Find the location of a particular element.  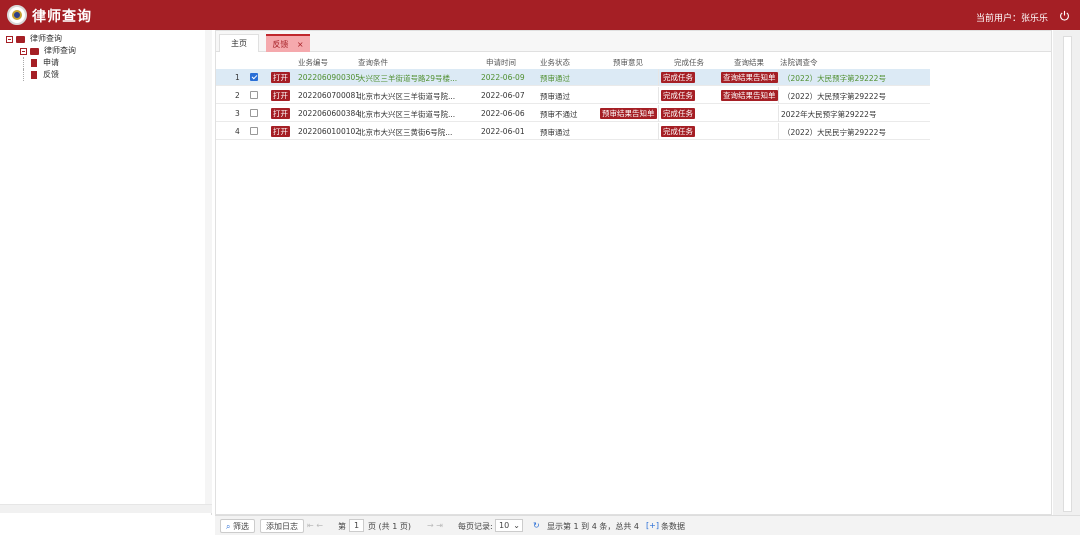

expand-link: [+] is located at coordinates (652, 525).